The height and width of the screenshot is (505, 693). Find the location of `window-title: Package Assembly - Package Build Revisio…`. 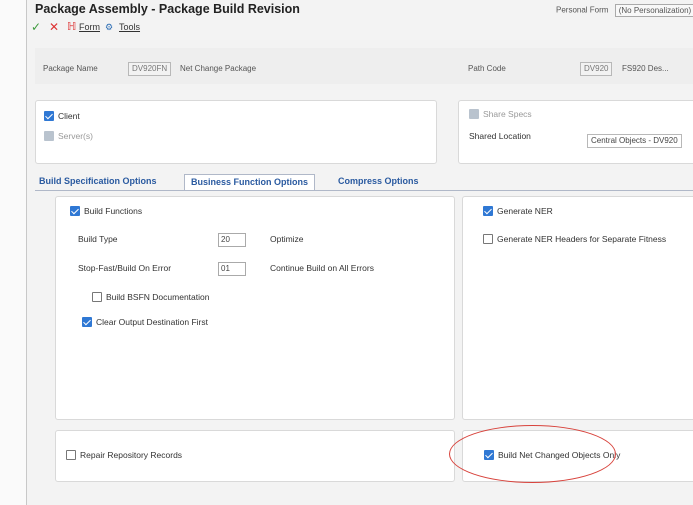

window-title: Package Assembly - Package Build Revisio… is located at coordinates (167, 9).